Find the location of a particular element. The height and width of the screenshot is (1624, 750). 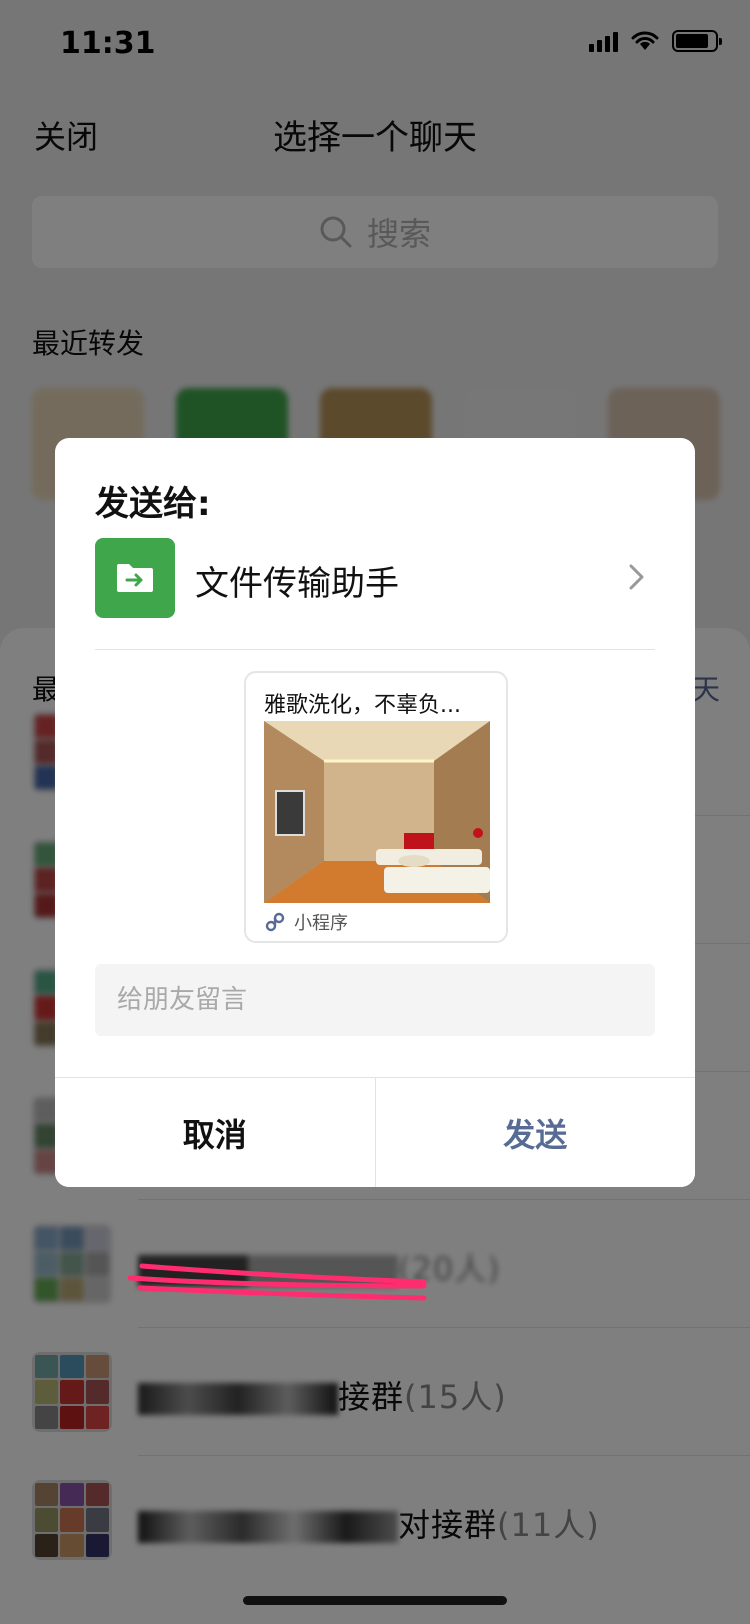

miniprogram-thumbnail is located at coordinates (377, 812).